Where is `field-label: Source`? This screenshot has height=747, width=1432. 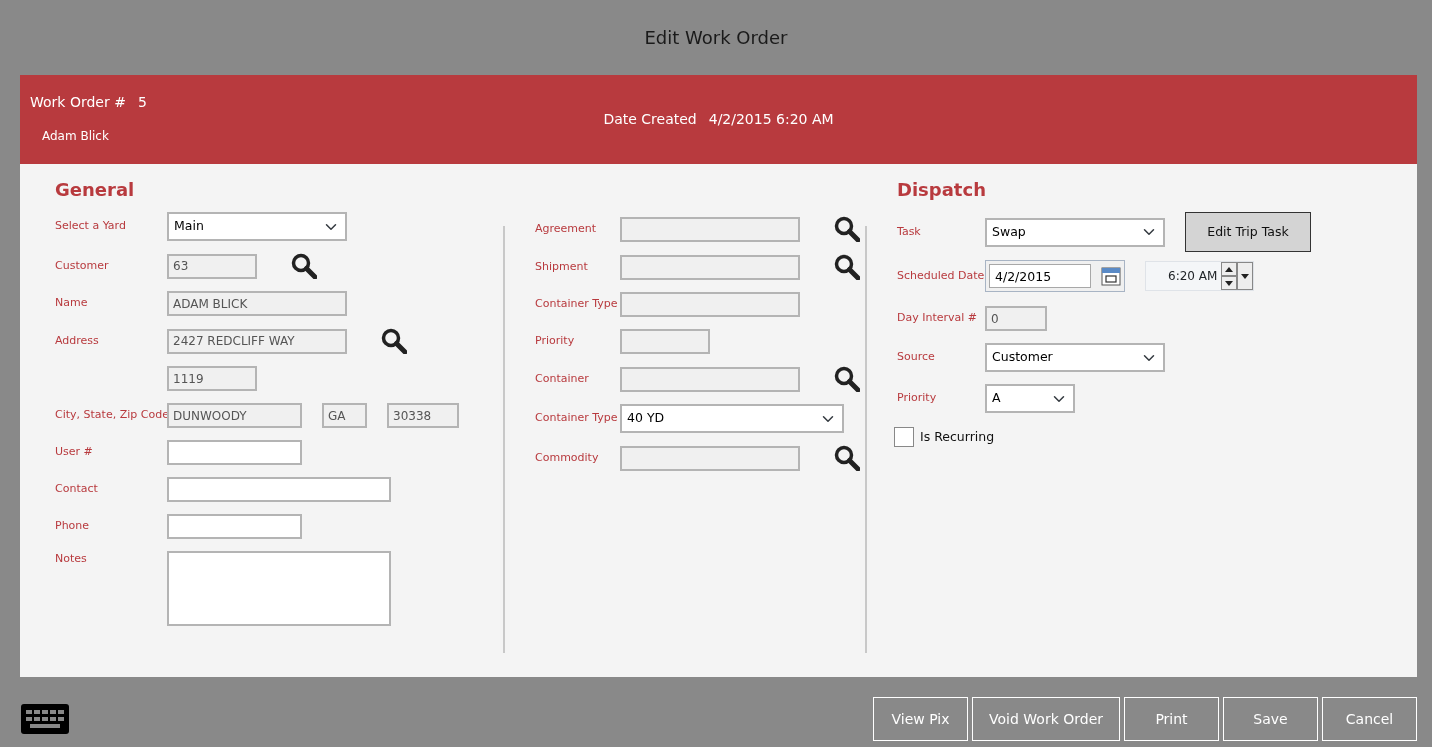 field-label: Source is located at coordinates (916, 357).